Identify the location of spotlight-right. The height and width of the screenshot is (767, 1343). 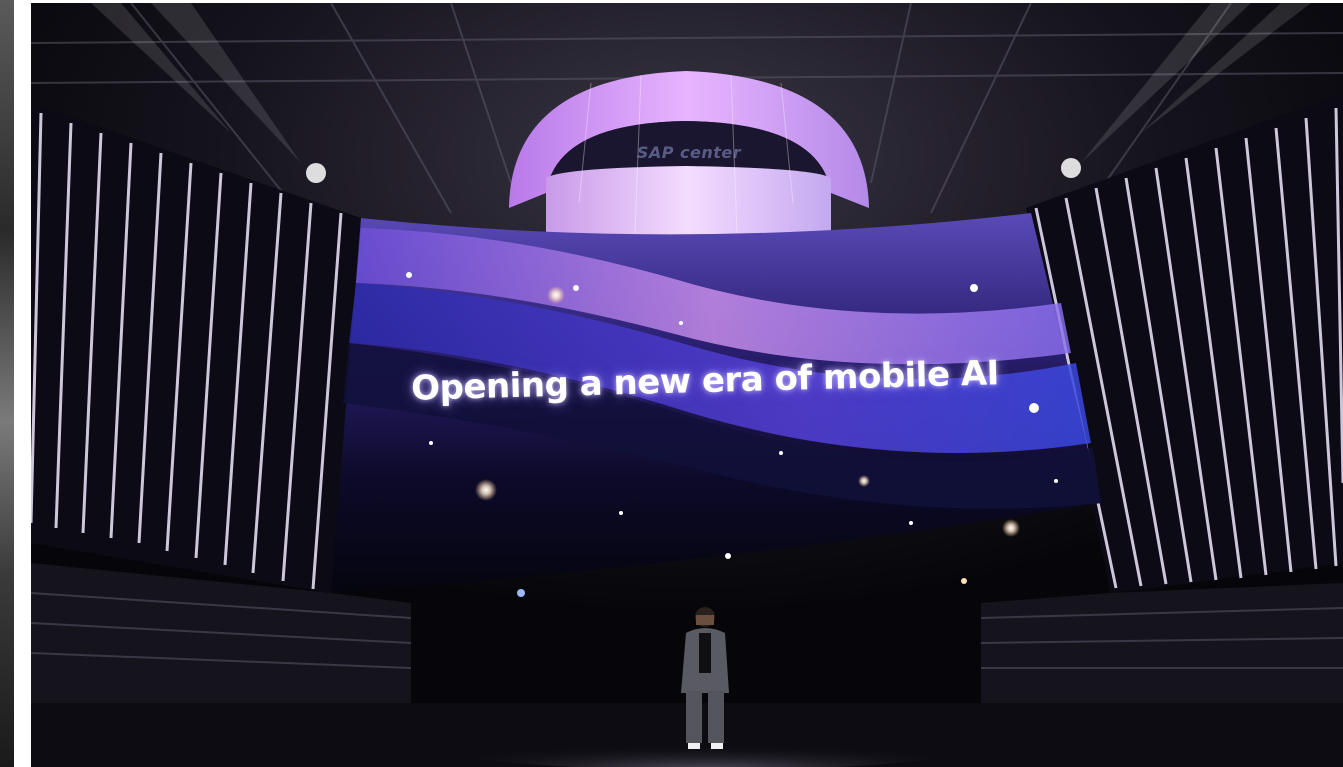
(1071, 168).